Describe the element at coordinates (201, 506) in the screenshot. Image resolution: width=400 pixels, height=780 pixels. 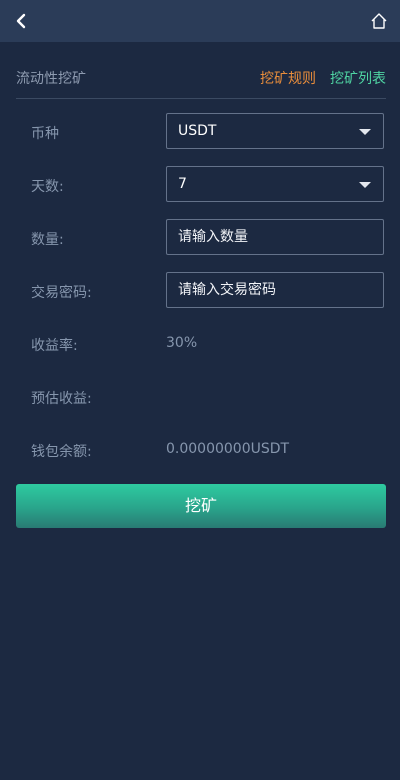
I see `mine-button: 挖矿` at that location.